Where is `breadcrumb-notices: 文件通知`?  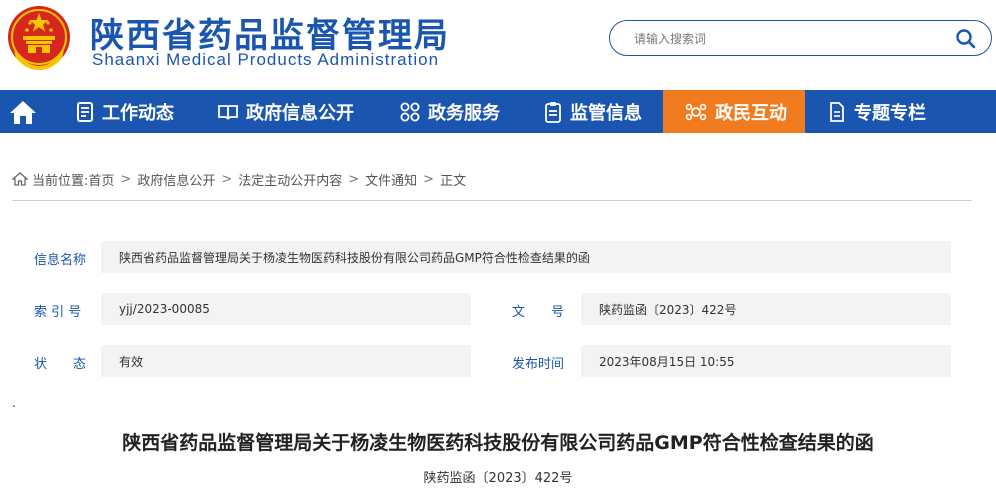
breadcrumb-notices: 文件通知 is located at coordinates (391, 179).